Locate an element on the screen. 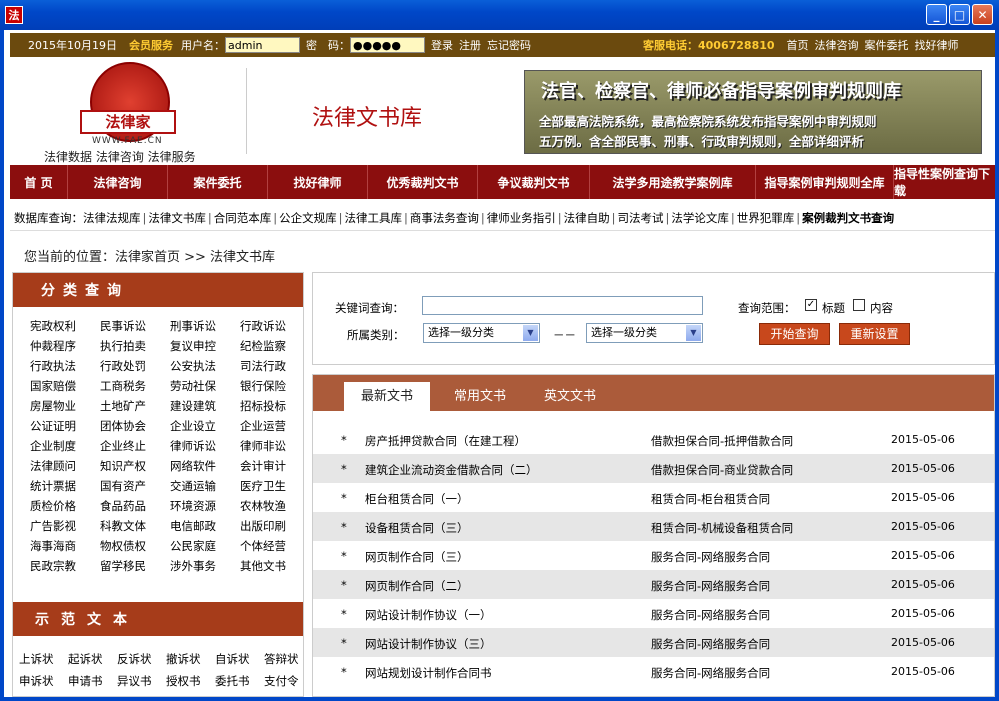 The image size is (999, 701). sample-item: 撤诉状 is located at coordinates (190, 659).